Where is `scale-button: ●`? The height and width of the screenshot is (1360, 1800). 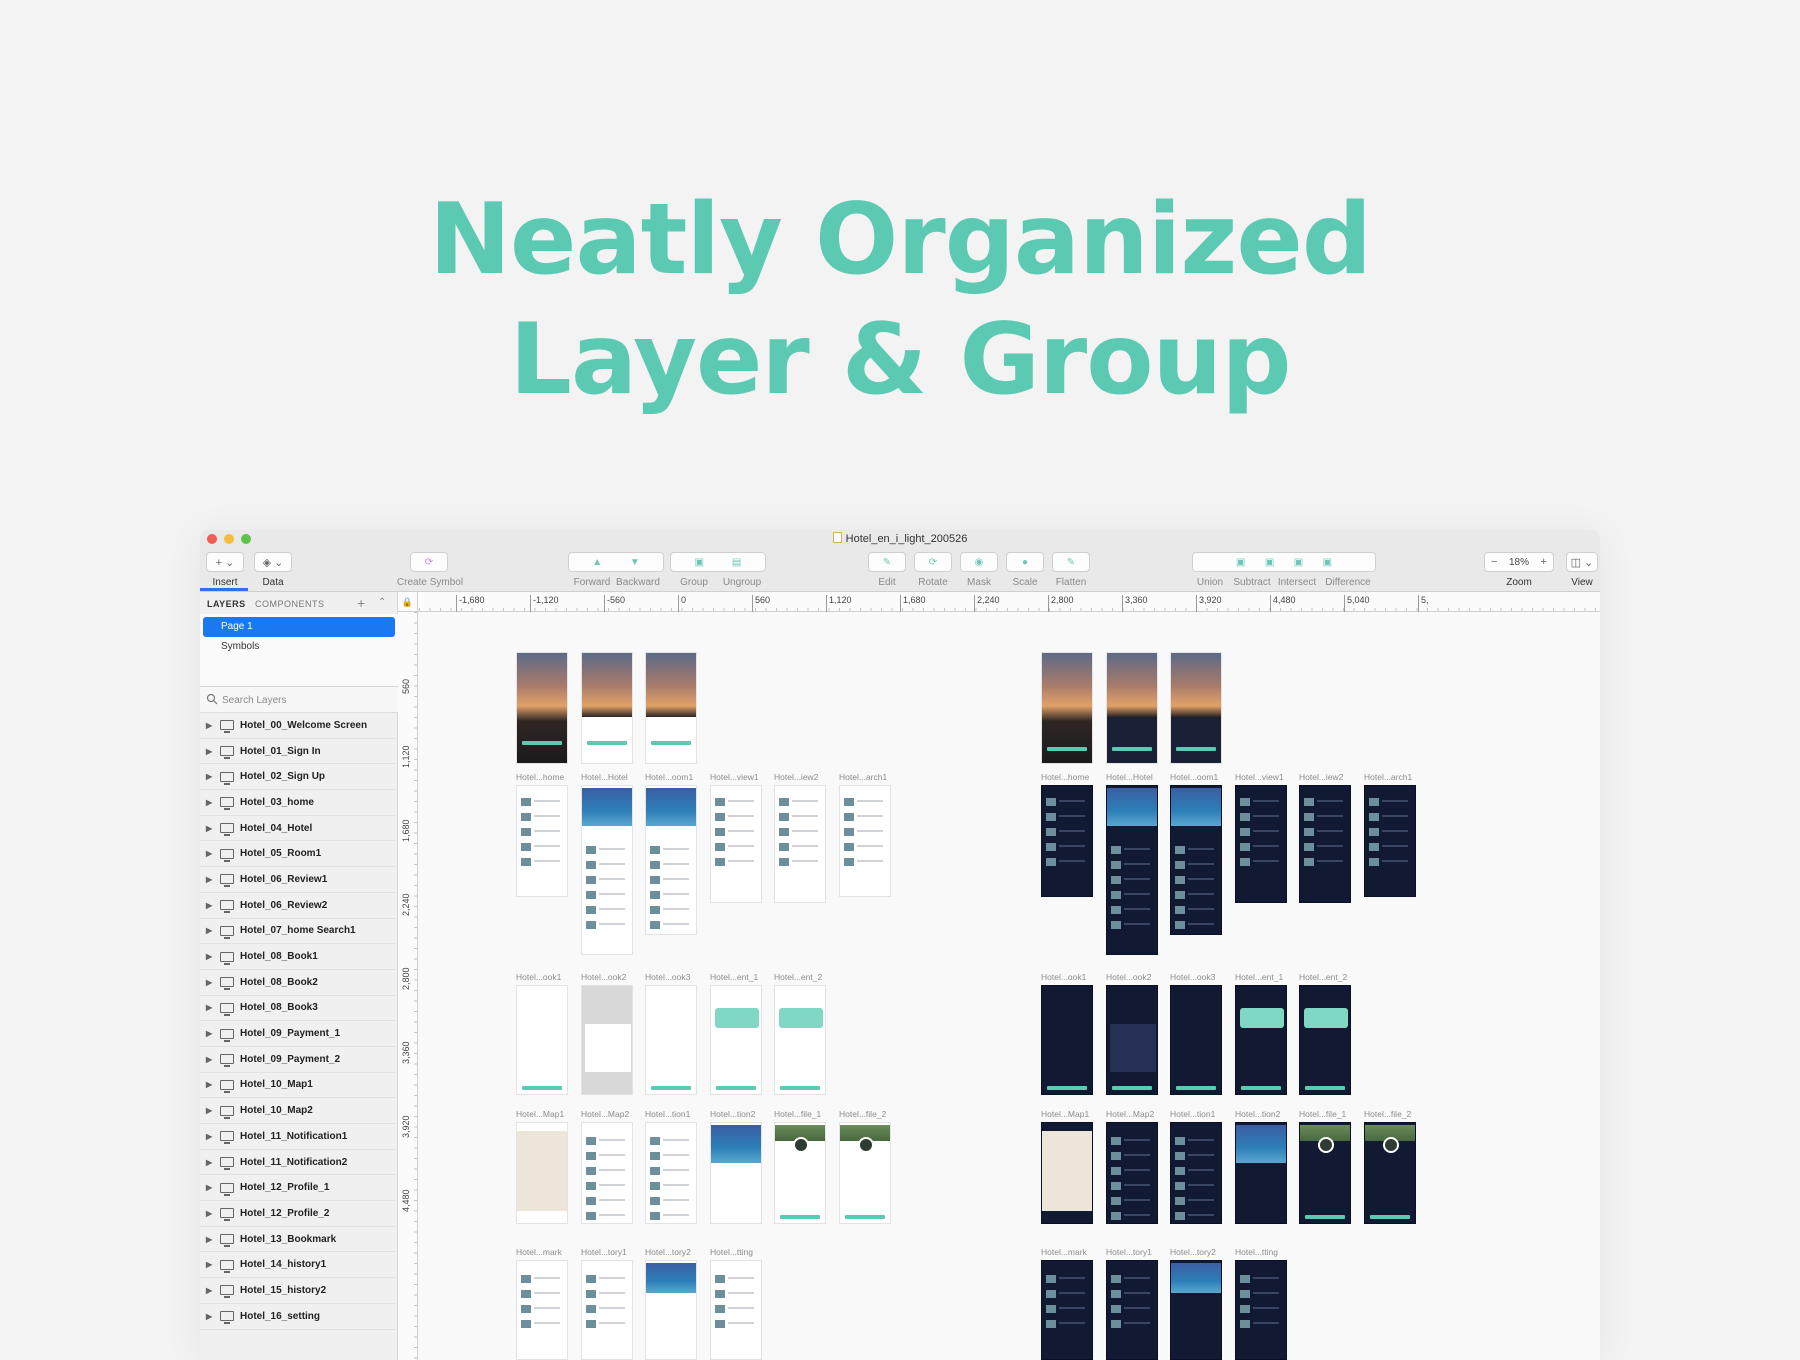 scale-button: ● is located at coordinates (1025, 562).